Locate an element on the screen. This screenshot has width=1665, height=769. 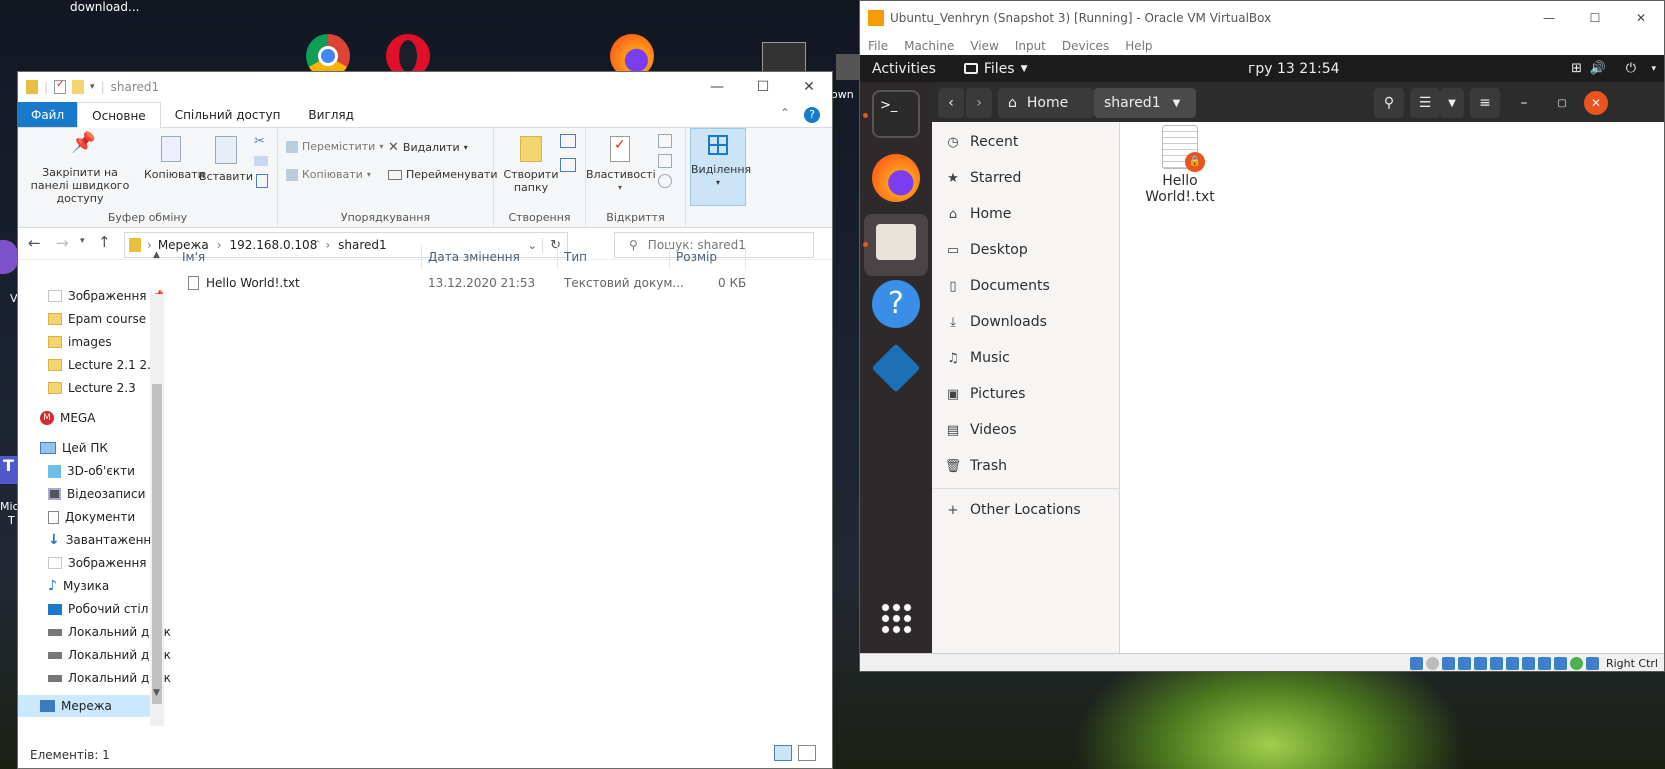
clock: гру 13 21:54 is located at coordinates (1294, 69).